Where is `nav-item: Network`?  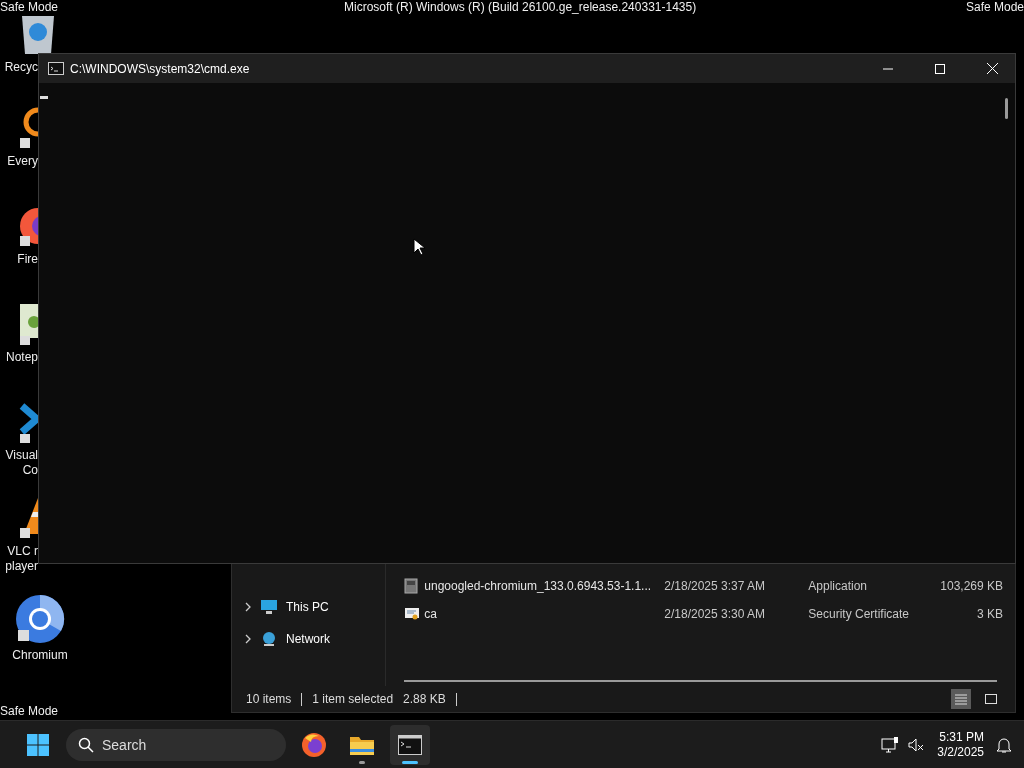
nav-item: Network is located at coordinates (309, 639).